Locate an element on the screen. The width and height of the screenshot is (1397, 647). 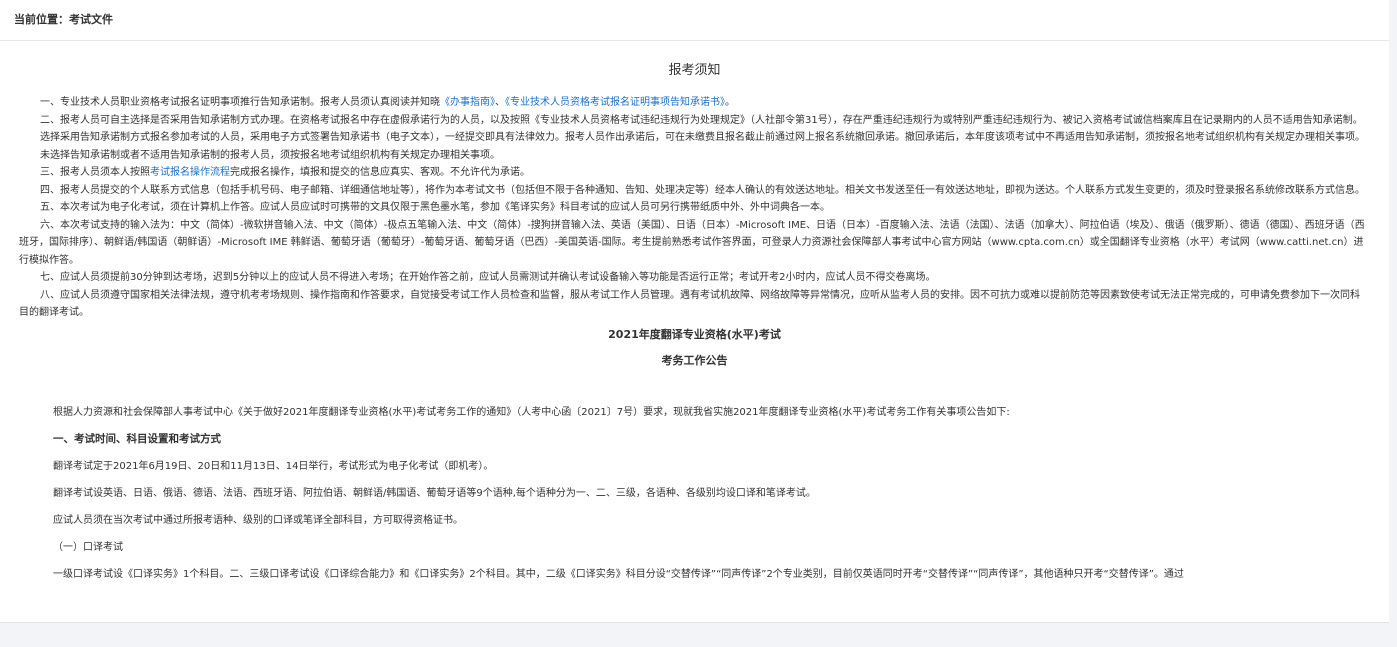
registration-process-link: 考试报名操作流程 is located at coordinates (190, 172).